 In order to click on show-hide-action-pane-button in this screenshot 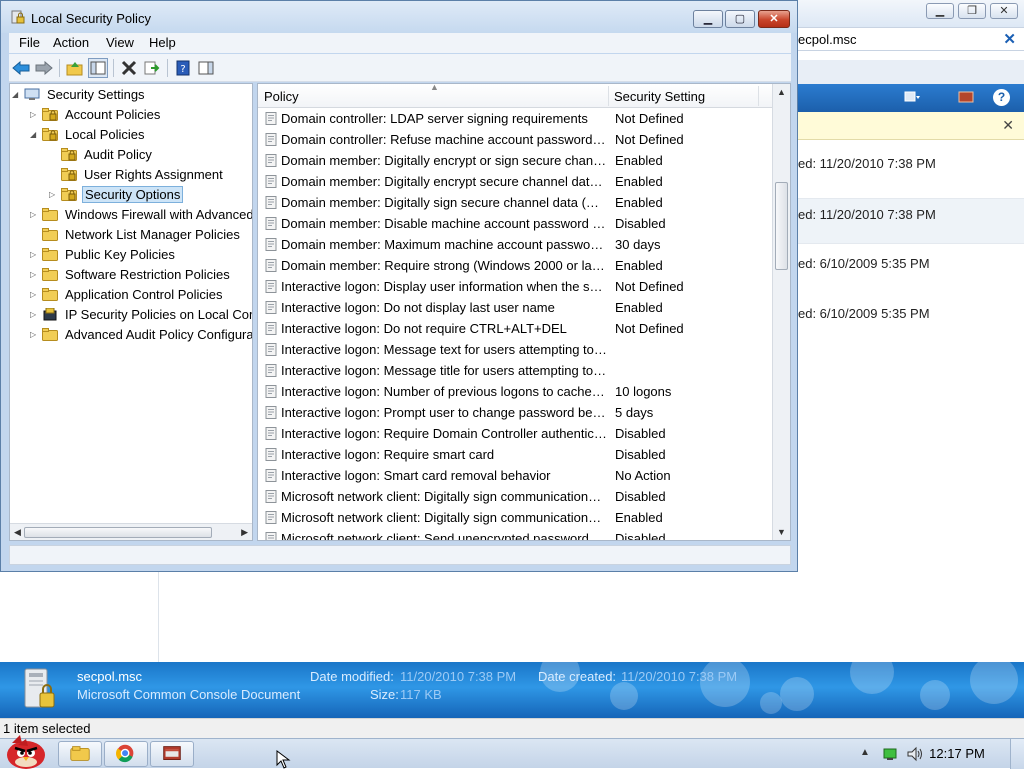, I will do `click(206, 68)`.